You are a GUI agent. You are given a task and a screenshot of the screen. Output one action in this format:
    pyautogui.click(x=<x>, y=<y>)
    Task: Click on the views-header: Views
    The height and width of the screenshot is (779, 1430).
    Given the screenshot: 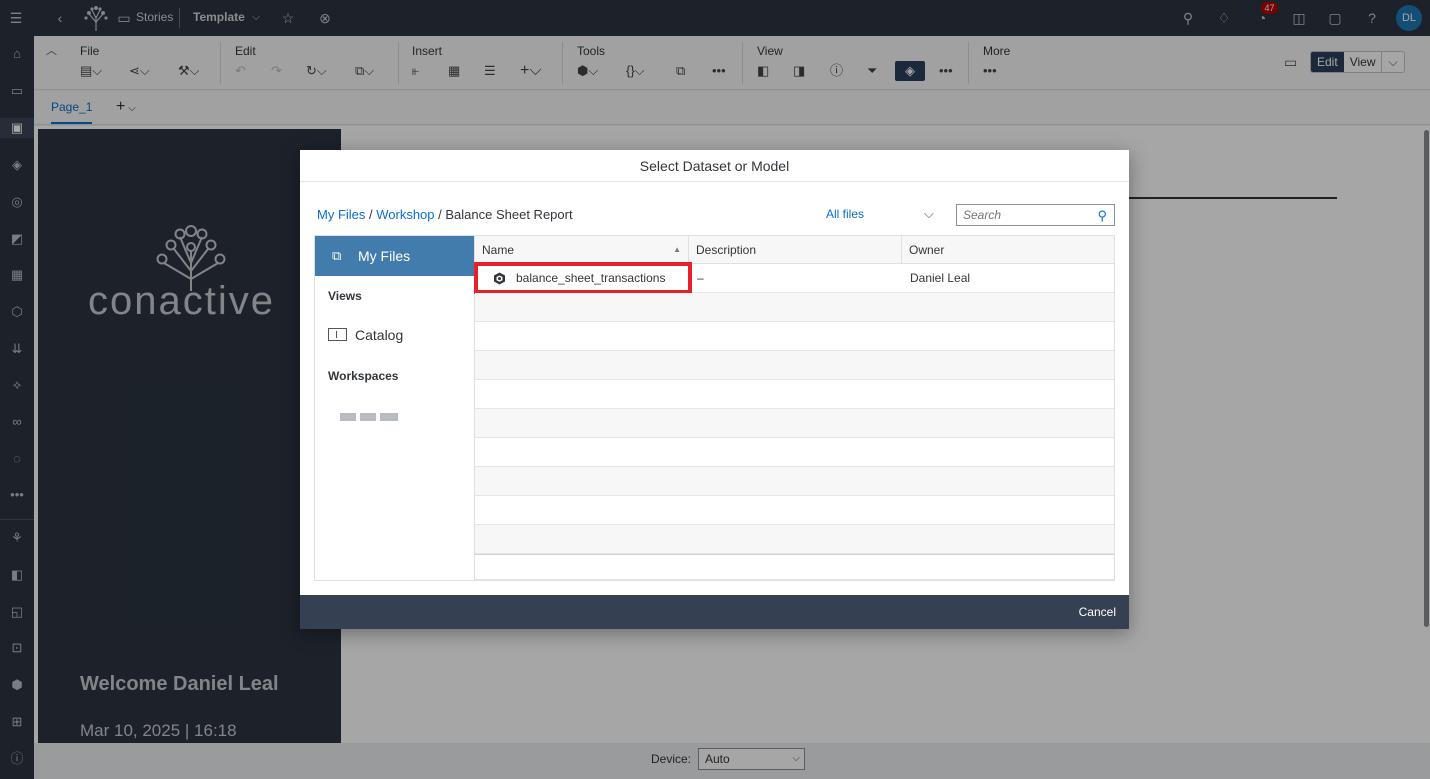 What is the action you would take?
    pyautogui.click(x=345, y=296)
    